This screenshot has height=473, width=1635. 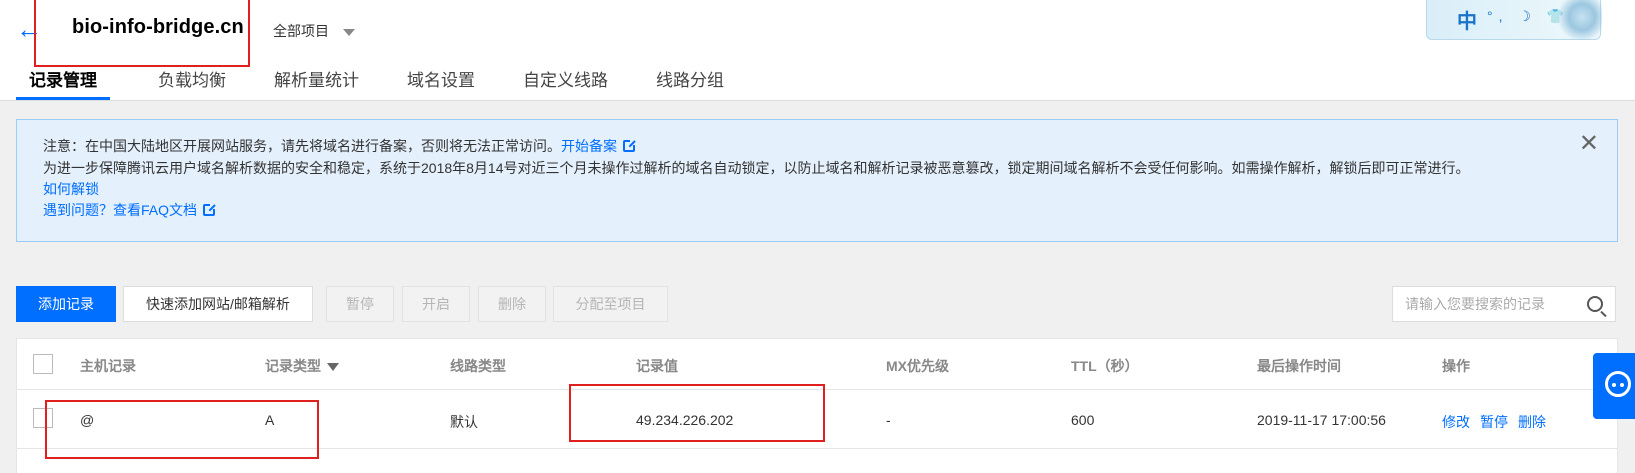 I want to click on column-header-ops: 操作, so click(x=1456, y=366).